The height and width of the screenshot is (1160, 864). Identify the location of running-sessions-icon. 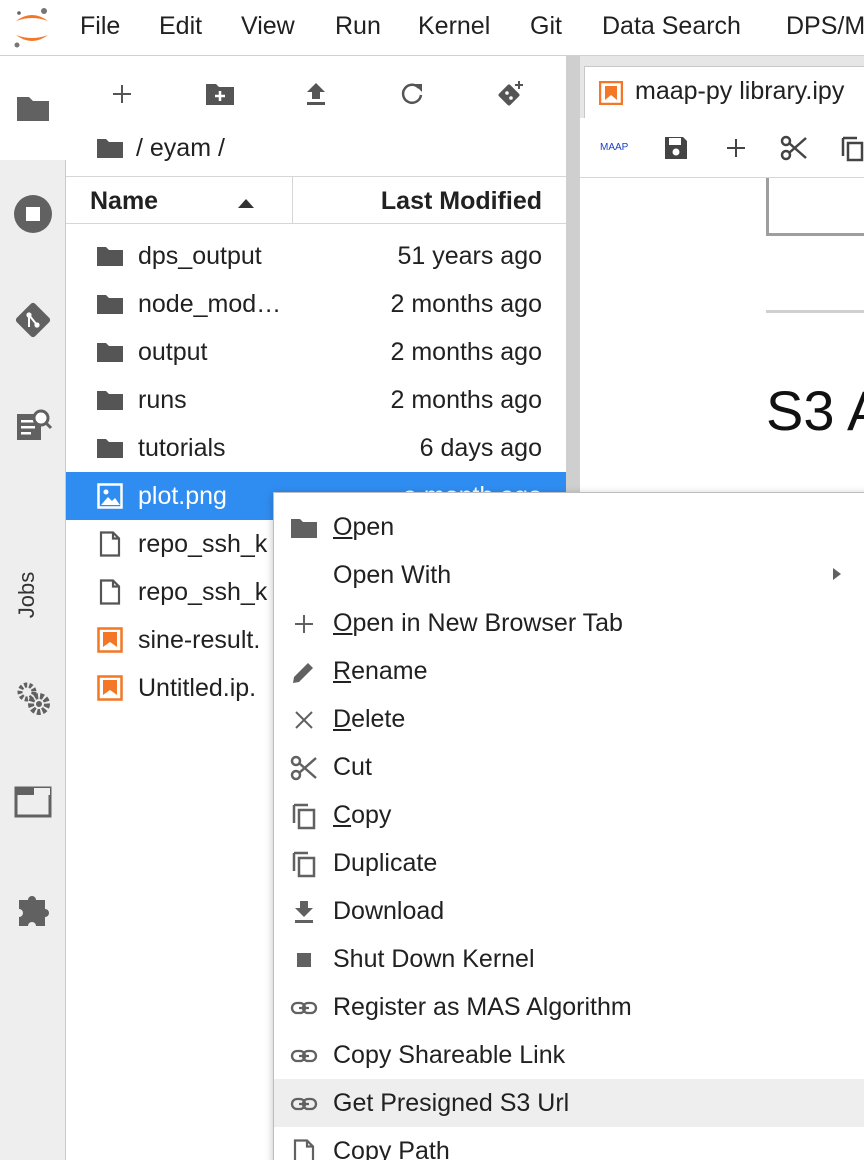
(33, 214).